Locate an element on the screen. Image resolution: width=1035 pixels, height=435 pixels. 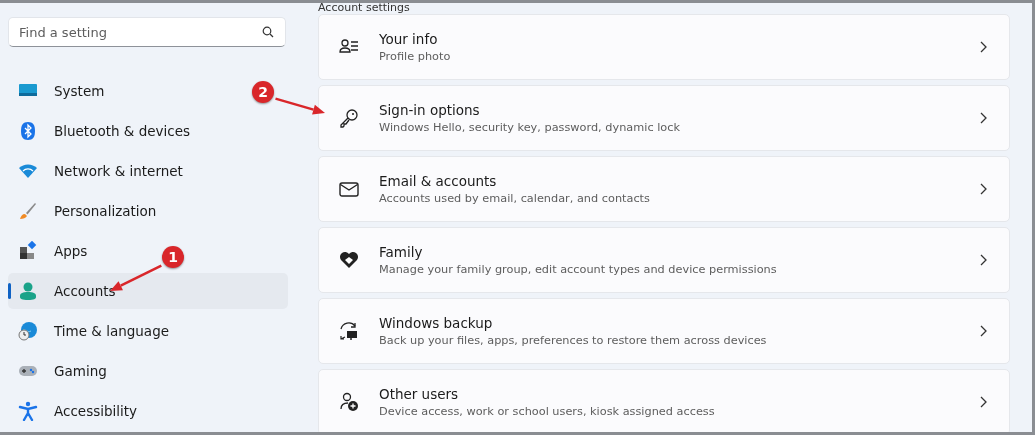
heart-icon is located at coordinates (349, 260).